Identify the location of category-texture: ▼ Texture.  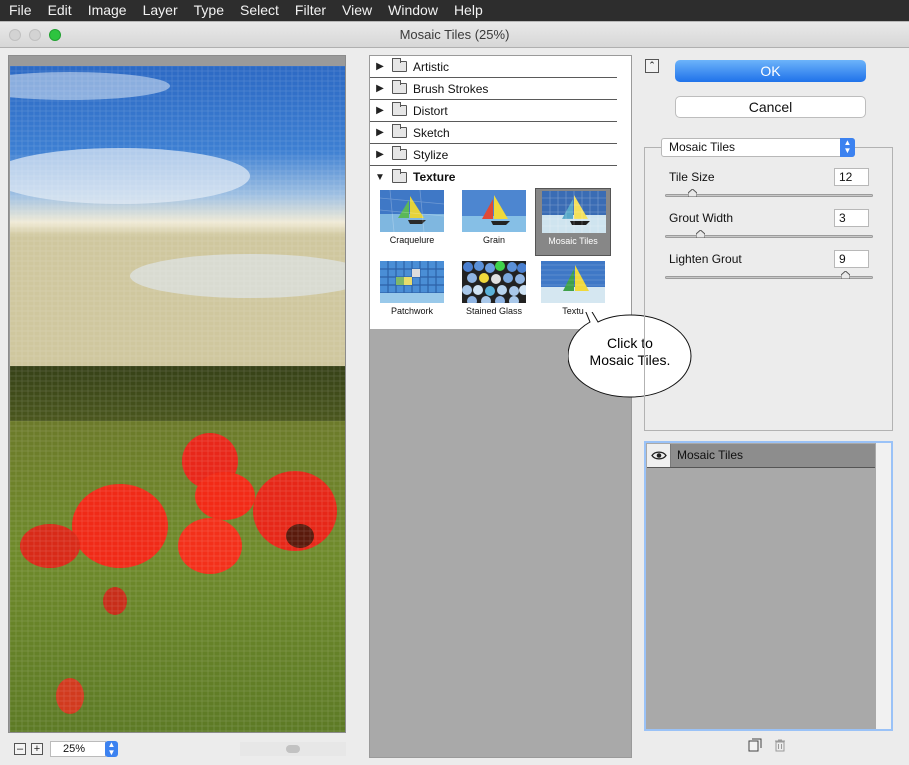
(493, 177).